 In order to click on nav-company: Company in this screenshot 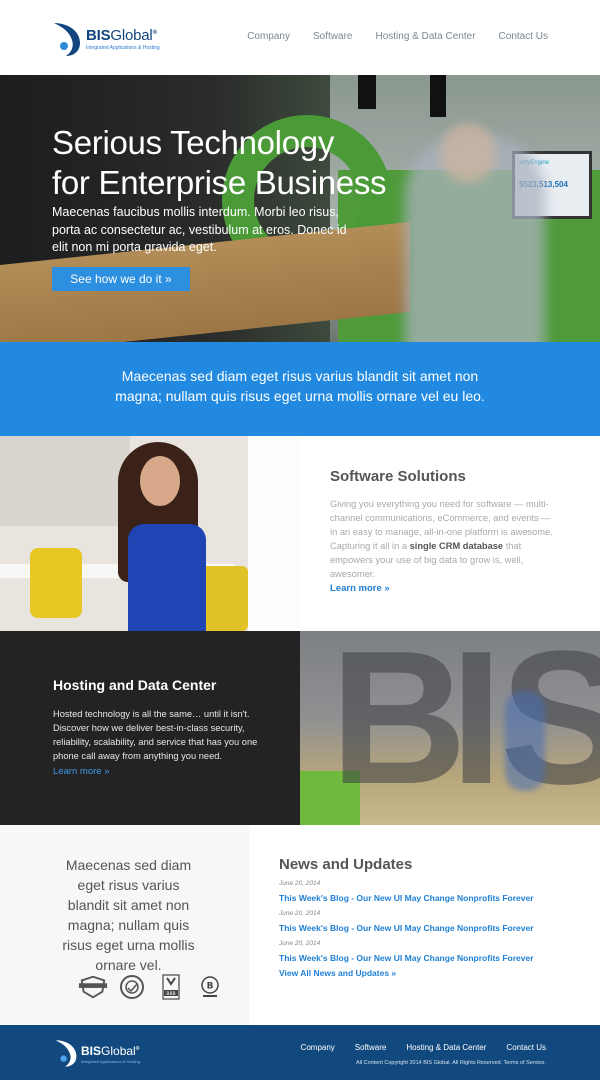, I will do `click(268, 36)`.